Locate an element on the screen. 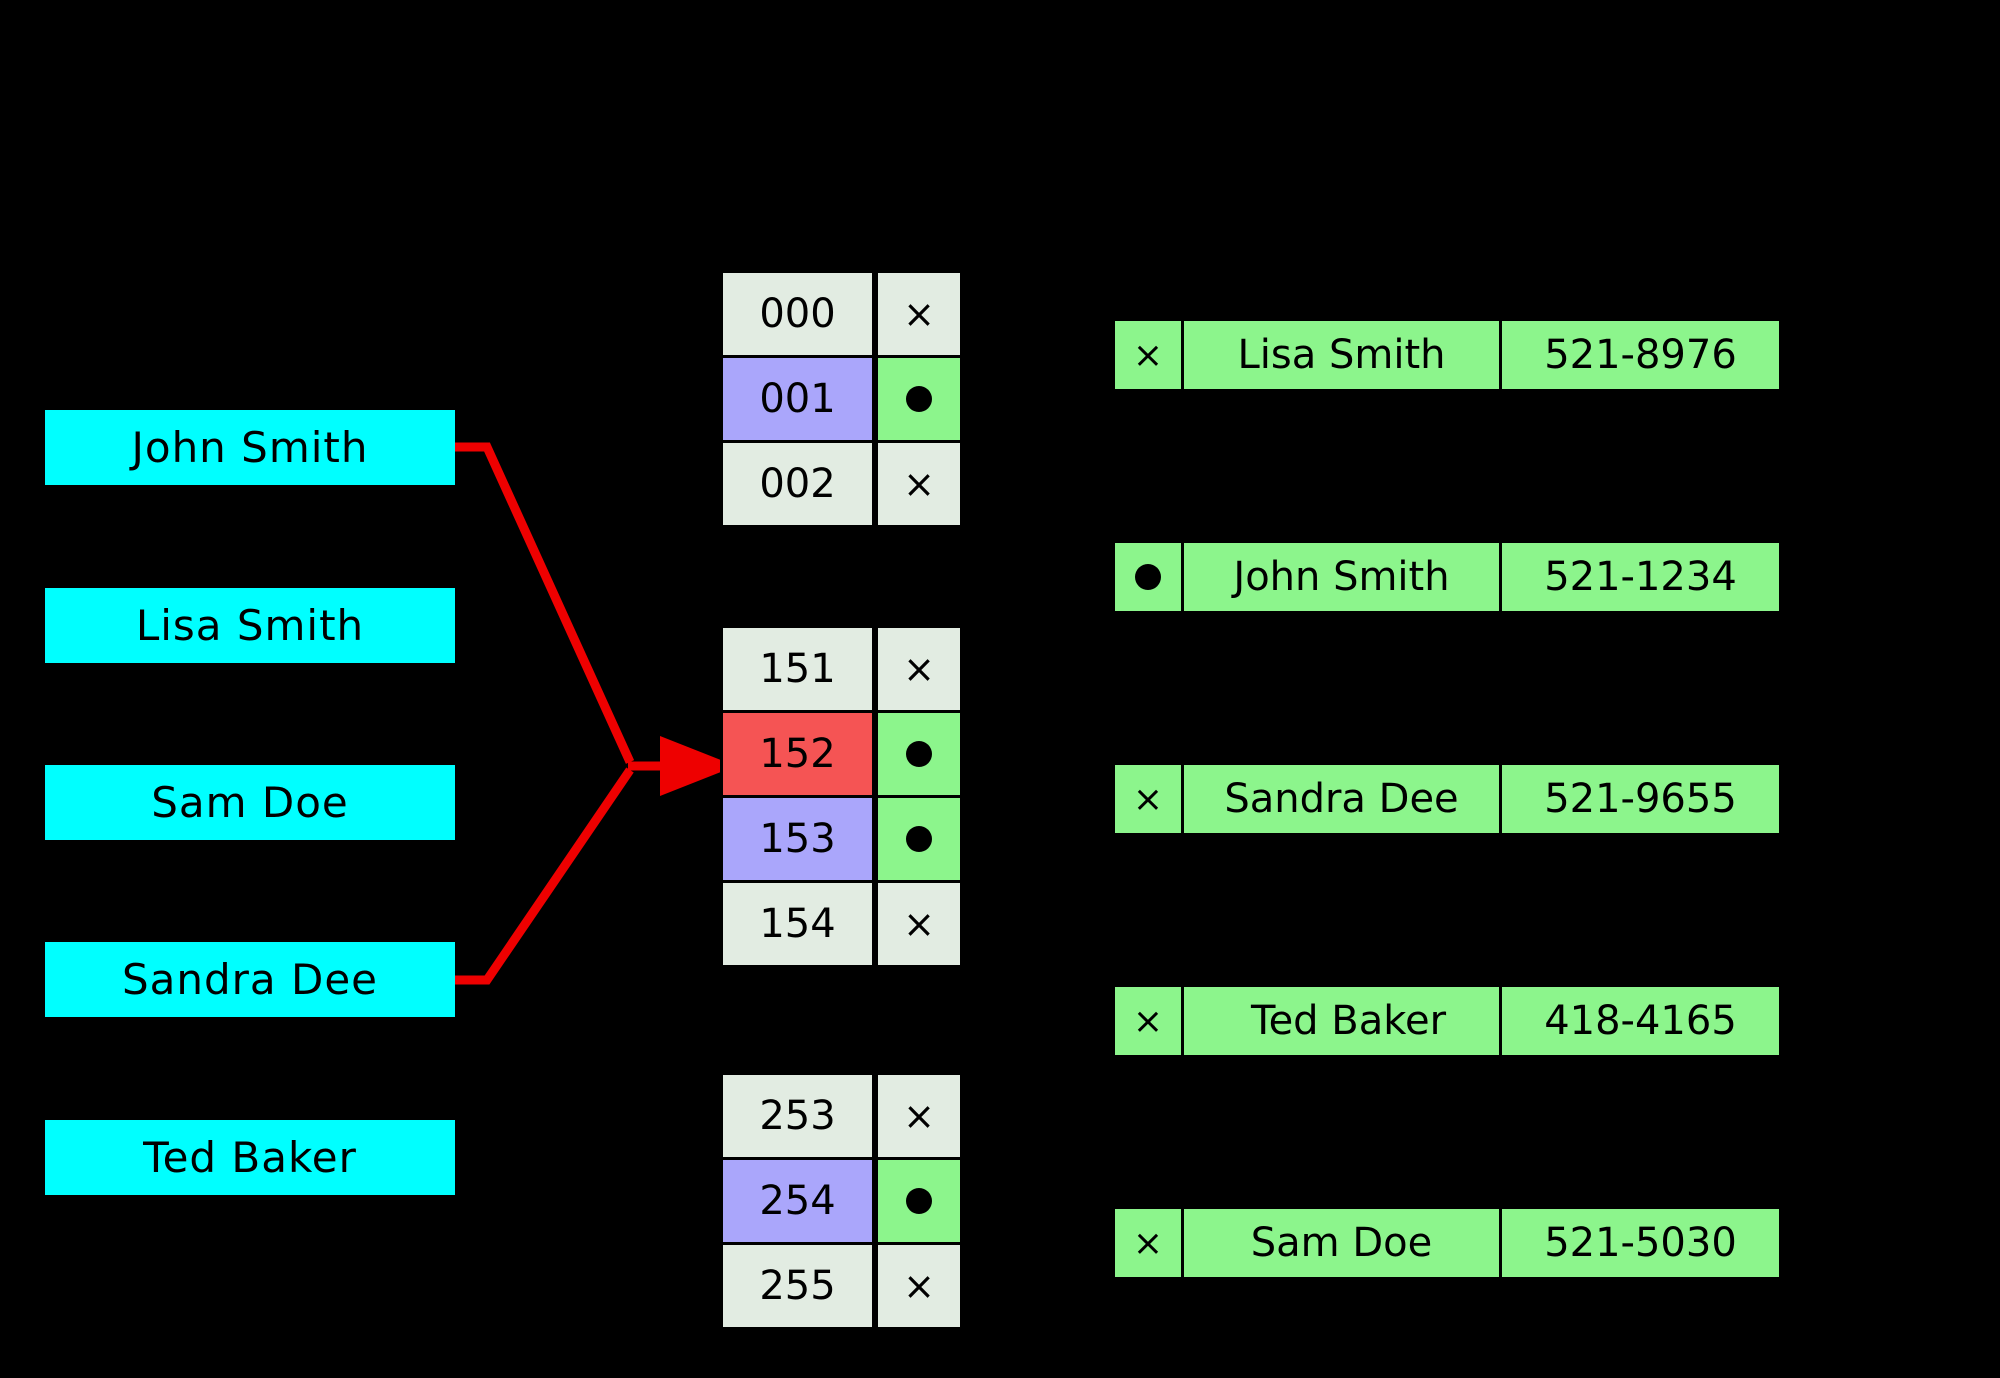 This screenshot has height=1378, width=2000. bucket-index-cell: 001 is located at coordinates (797, 399).